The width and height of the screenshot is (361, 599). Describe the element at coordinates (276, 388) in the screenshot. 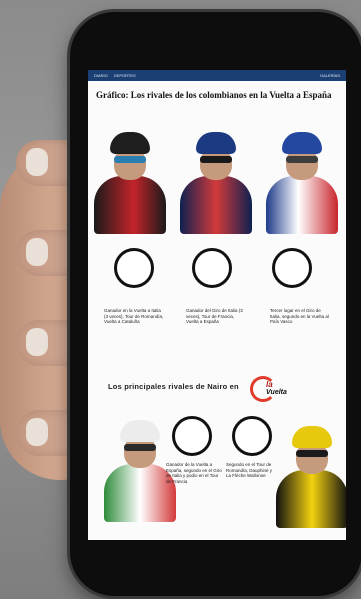

I see `la-vuelta-logo: la Vuelta` at that location.